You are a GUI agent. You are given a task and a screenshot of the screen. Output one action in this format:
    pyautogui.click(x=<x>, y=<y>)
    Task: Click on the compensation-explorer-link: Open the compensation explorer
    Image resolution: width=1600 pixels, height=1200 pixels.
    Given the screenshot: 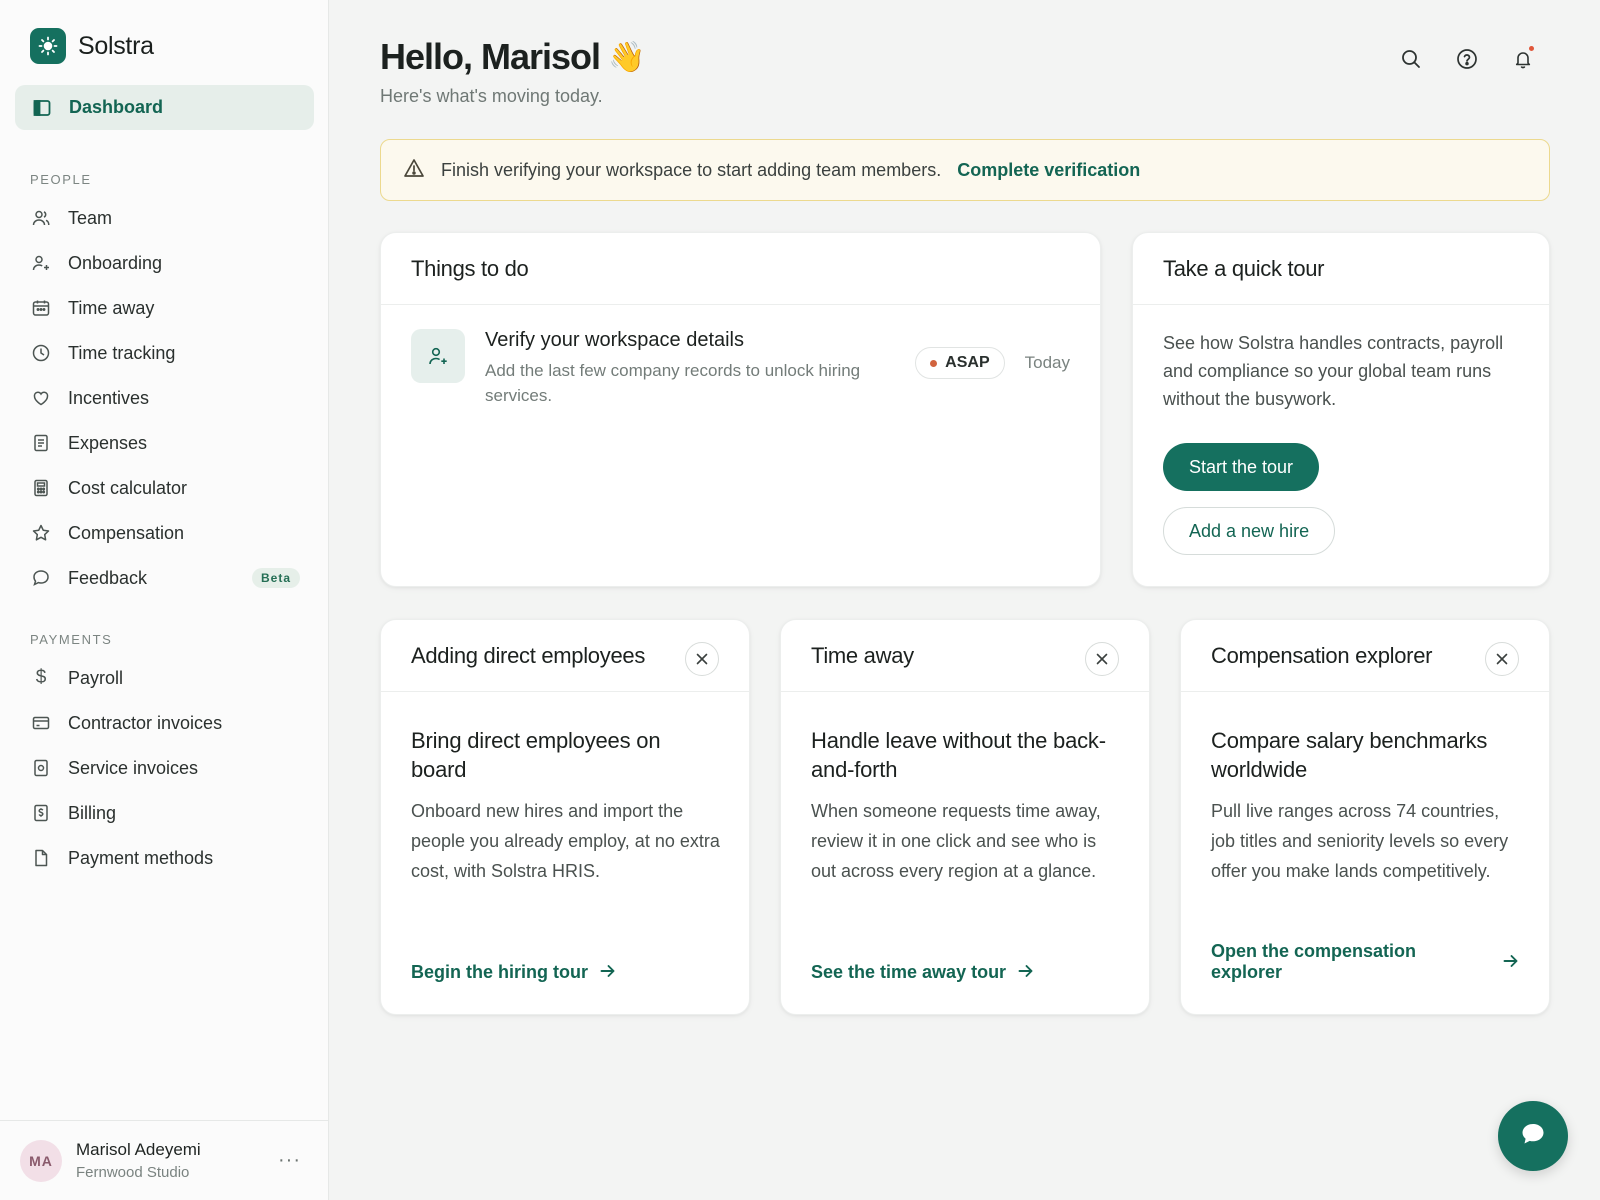 What is the action you would take?
    pyautogui.click(x=1365, y=962)
    